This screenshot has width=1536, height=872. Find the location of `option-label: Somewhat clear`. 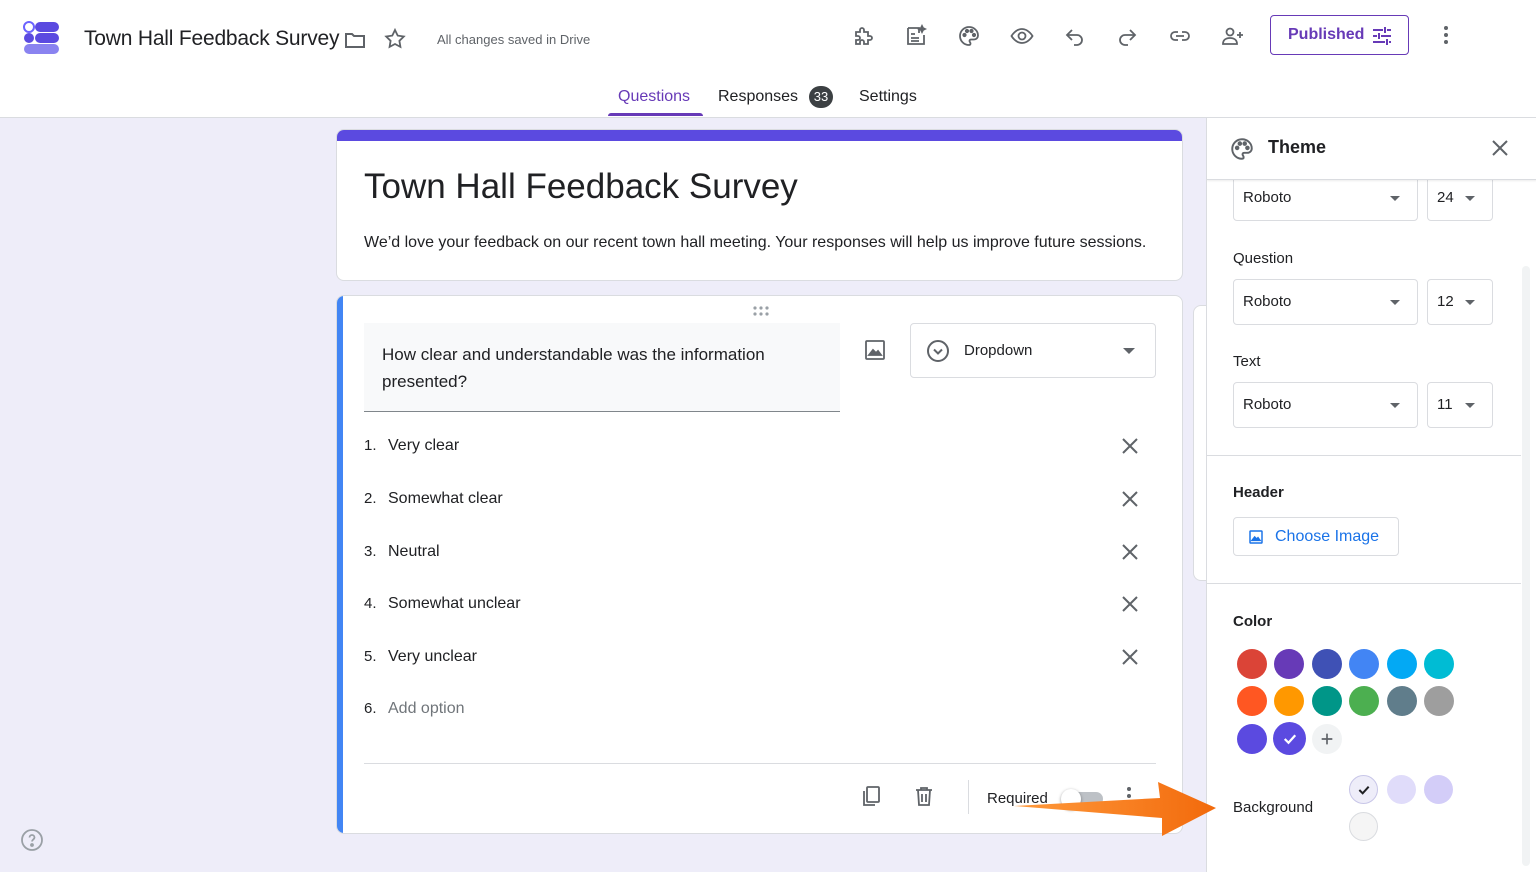

option-label: Somewhat clear is located at coordinates (445, 499).